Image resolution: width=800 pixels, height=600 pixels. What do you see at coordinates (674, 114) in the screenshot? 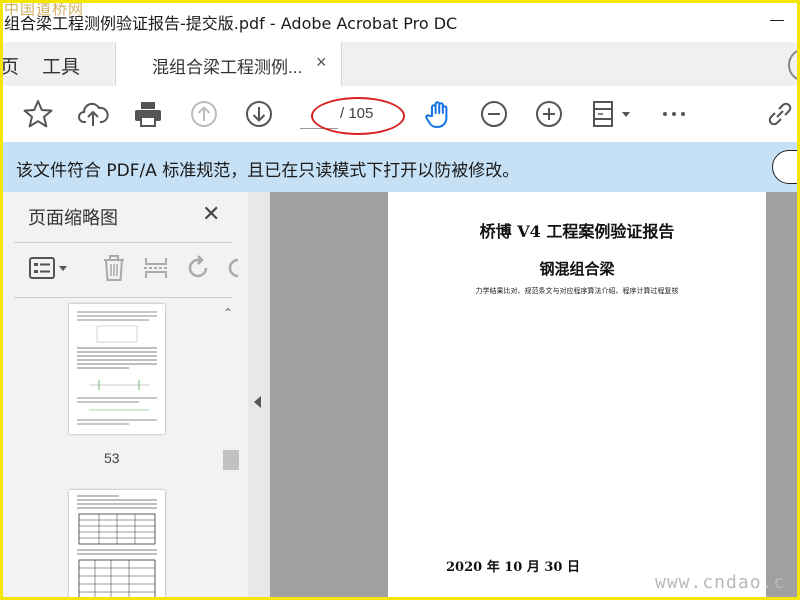
I see `more-icon` at bounding box center [674, 114].